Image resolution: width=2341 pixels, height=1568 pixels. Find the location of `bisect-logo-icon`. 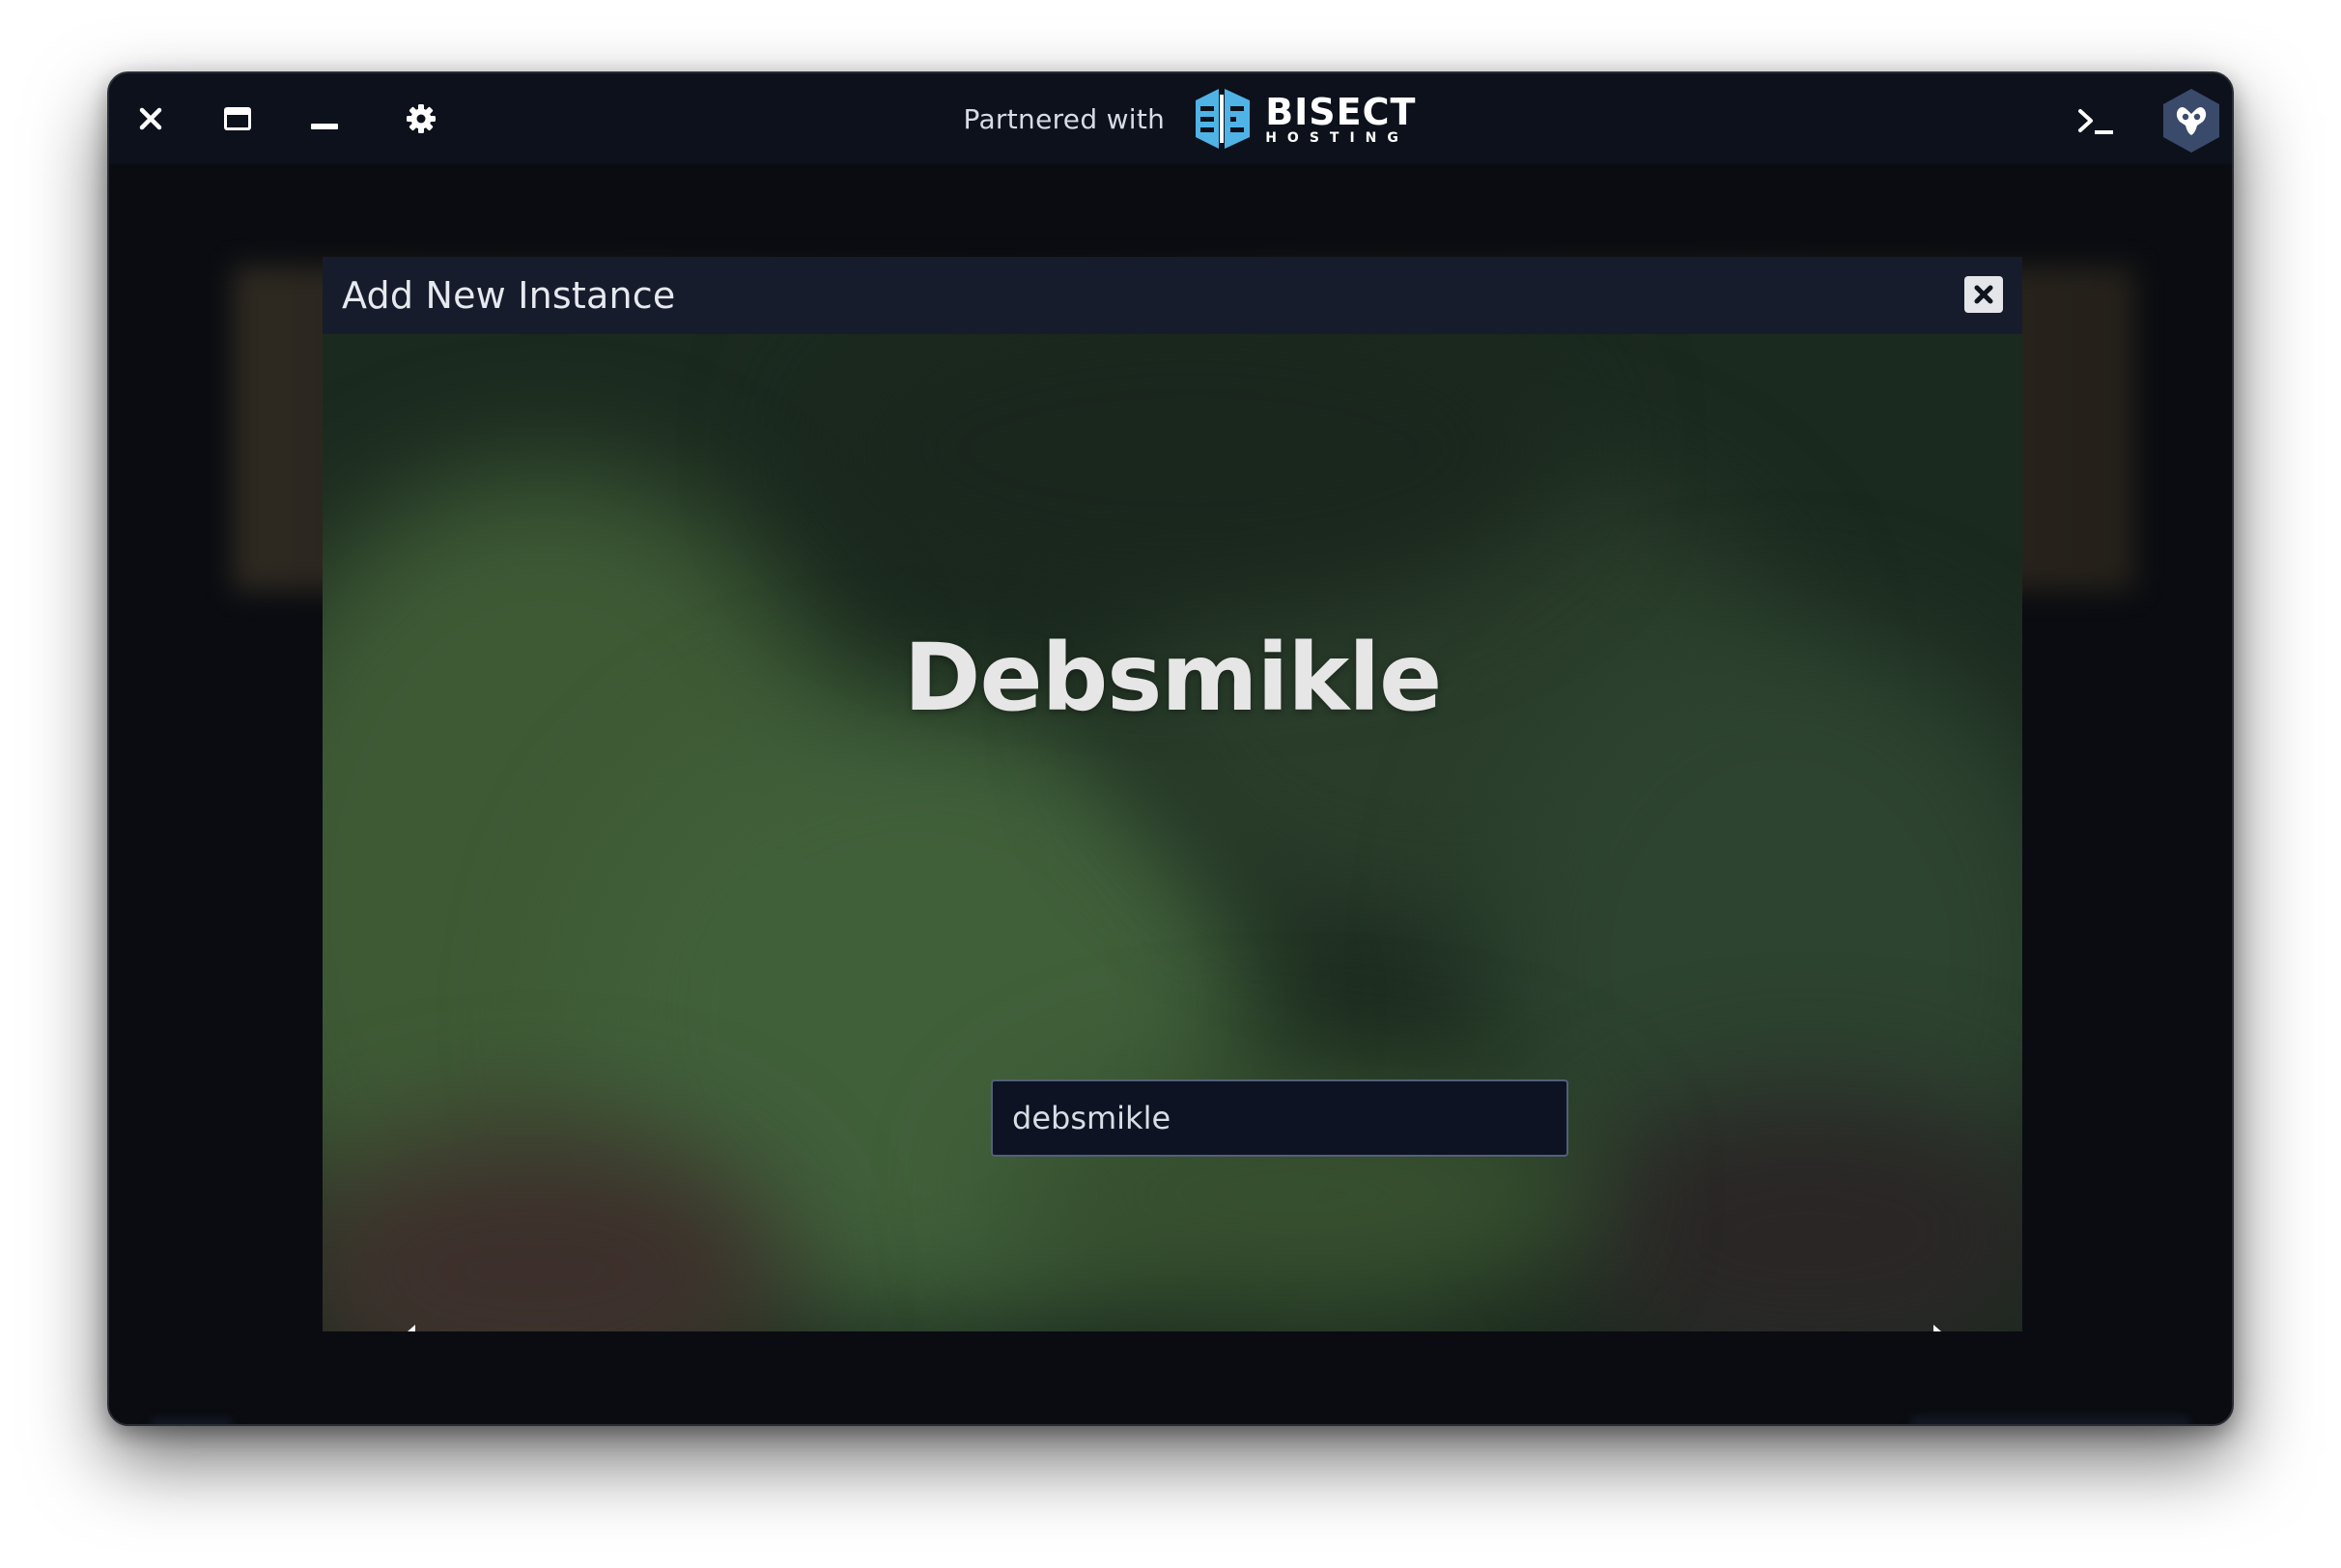

bisect-logo-icon is located at coordinates (1224, 119).